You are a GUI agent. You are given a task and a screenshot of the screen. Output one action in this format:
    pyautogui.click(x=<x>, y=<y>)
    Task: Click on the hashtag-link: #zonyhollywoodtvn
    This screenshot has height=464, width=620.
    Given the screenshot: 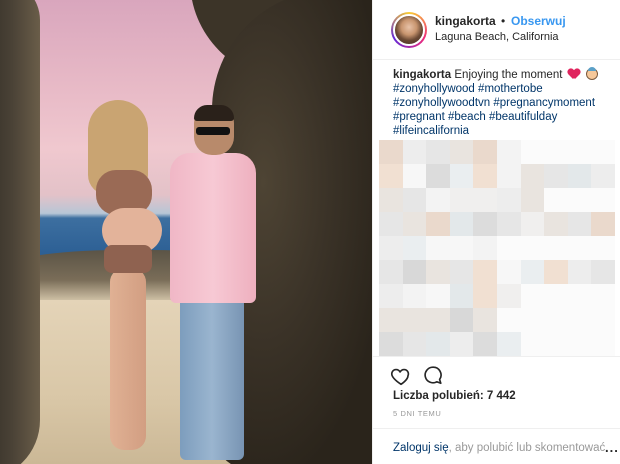 What is the action you would take?
    pyautogui.click(x=441, y=103)
    